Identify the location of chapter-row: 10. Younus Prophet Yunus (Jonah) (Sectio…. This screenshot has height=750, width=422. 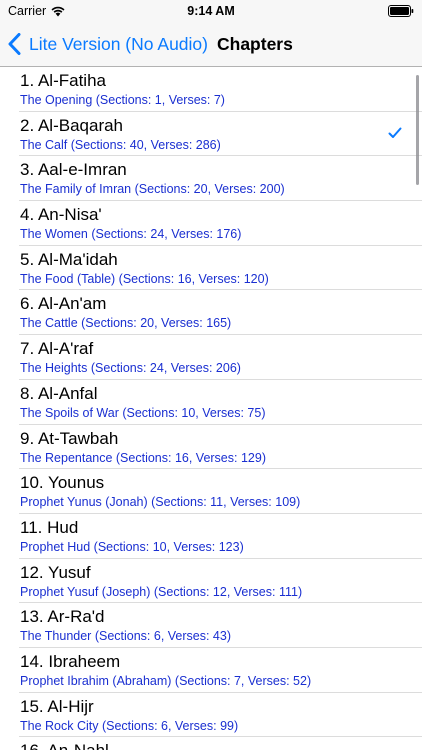
(211, 491).